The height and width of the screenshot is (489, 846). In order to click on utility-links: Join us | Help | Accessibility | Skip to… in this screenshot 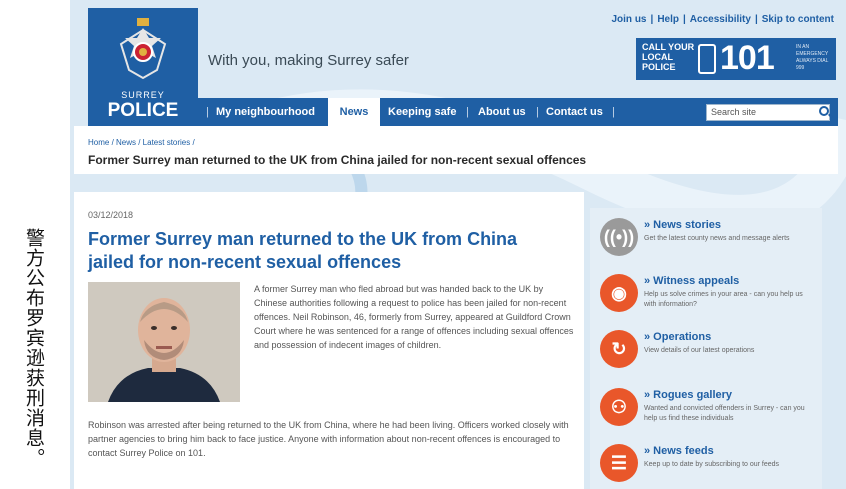, I will do `click(722, 19)`.